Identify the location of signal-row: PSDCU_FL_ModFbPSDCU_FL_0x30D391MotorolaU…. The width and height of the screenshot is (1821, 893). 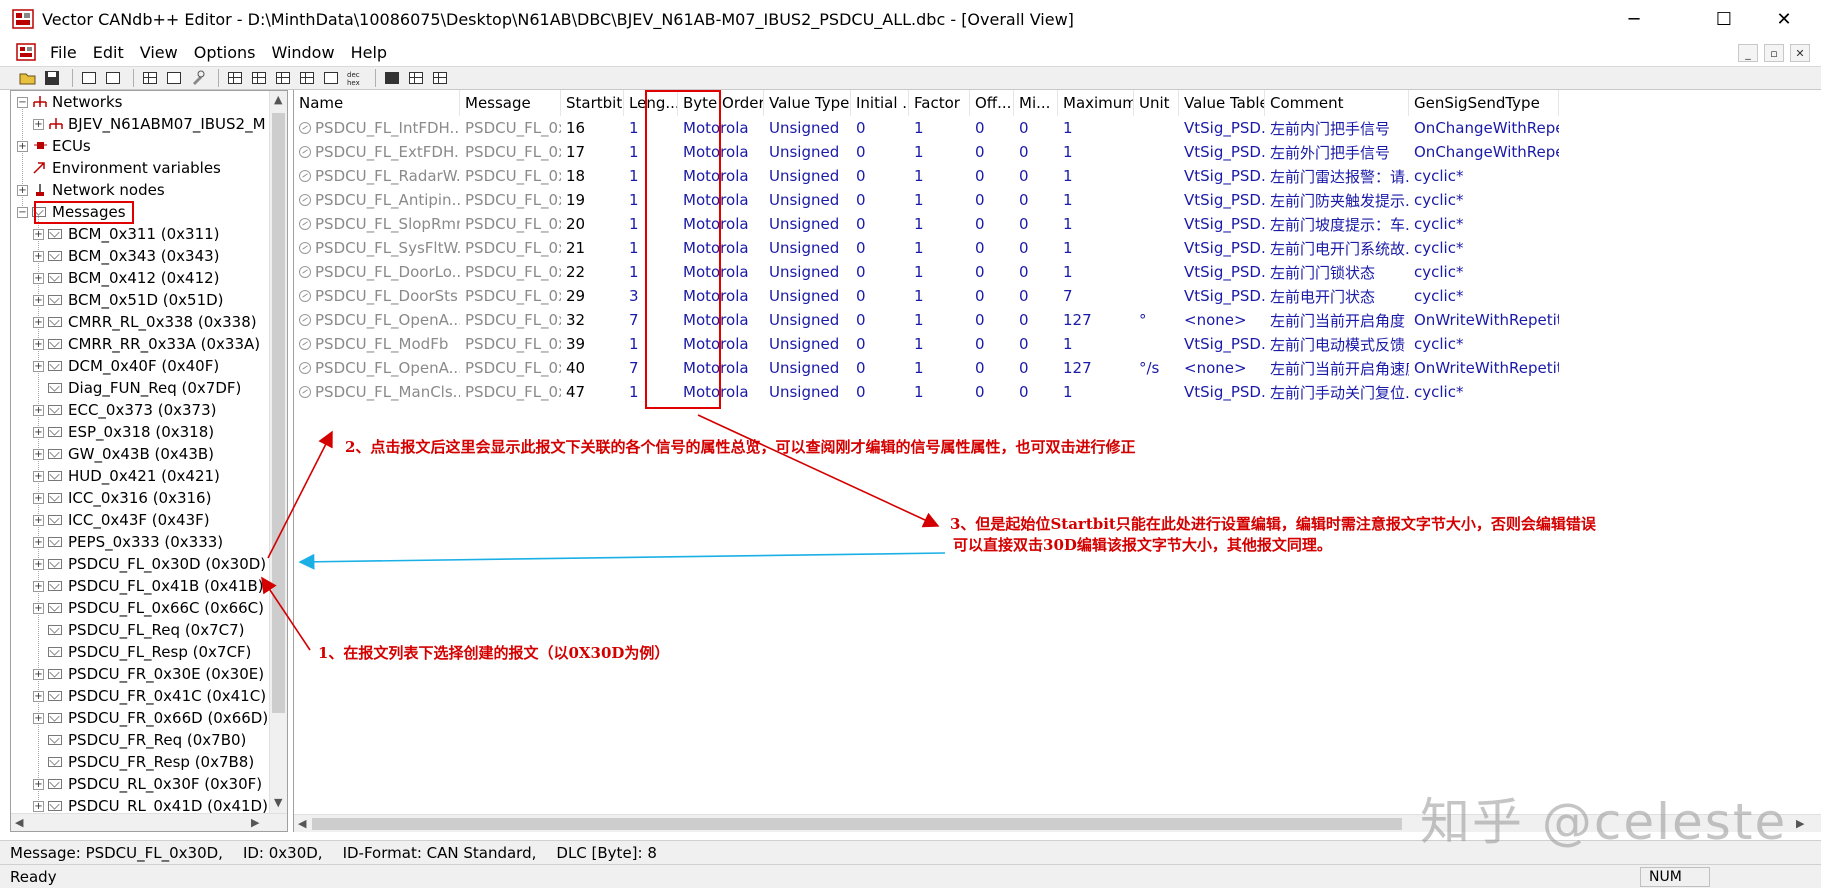
(1057, 344).